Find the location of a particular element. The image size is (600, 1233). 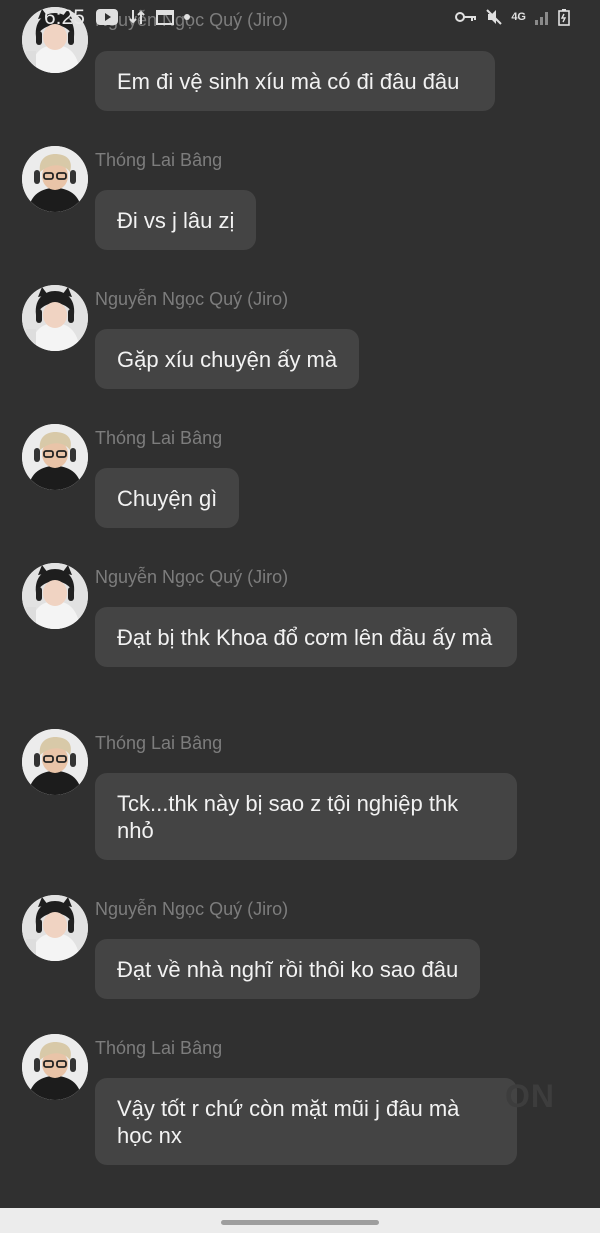

status-time: 6:25 is located at coordinates (64, 17).